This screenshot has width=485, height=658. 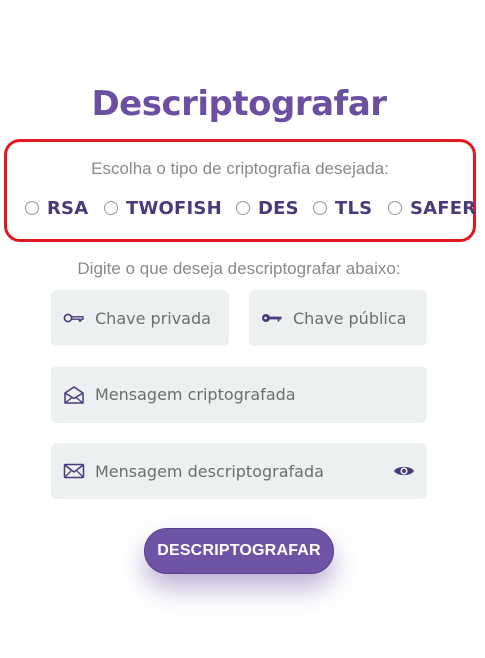 I want to click on radio-option-rsa: RSA, so click(x=56, y=208).